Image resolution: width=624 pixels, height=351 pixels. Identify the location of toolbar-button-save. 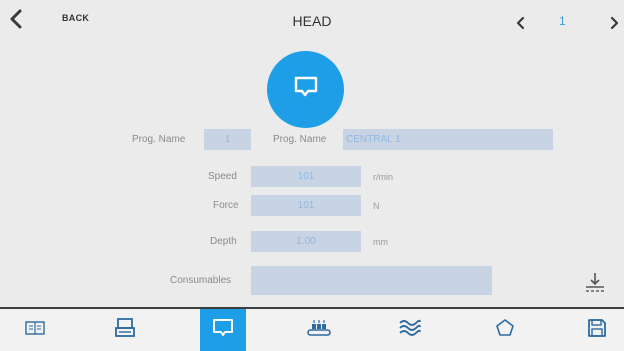
(597, 330).